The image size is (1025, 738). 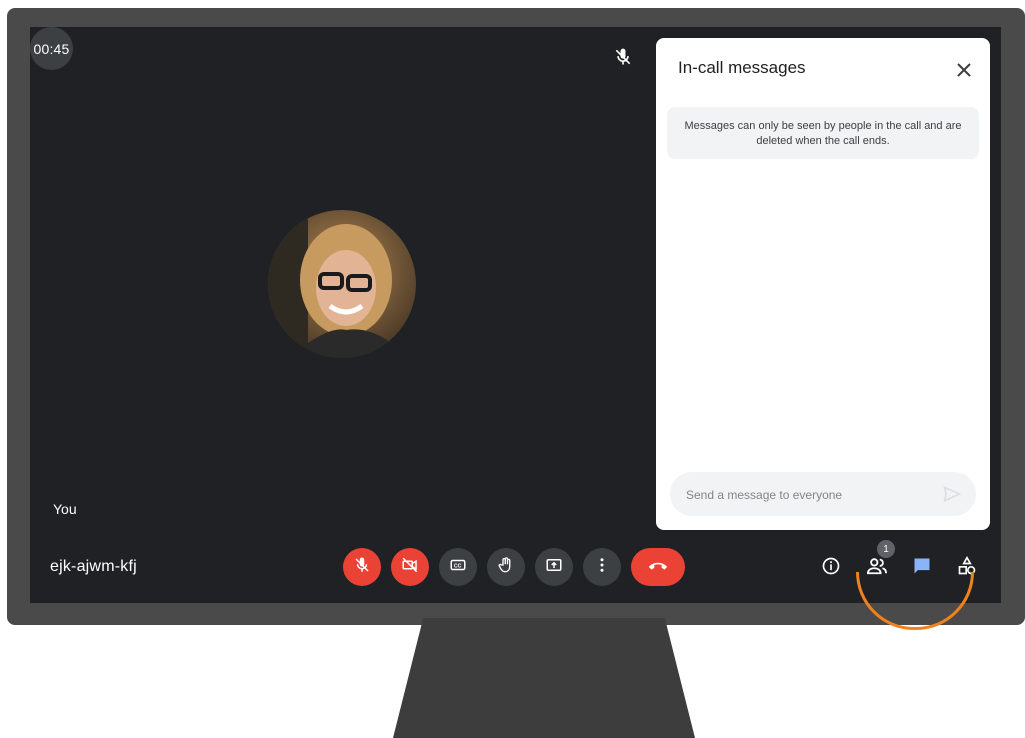 I want to click on present-screen-icon, so click(x=554, y=567).